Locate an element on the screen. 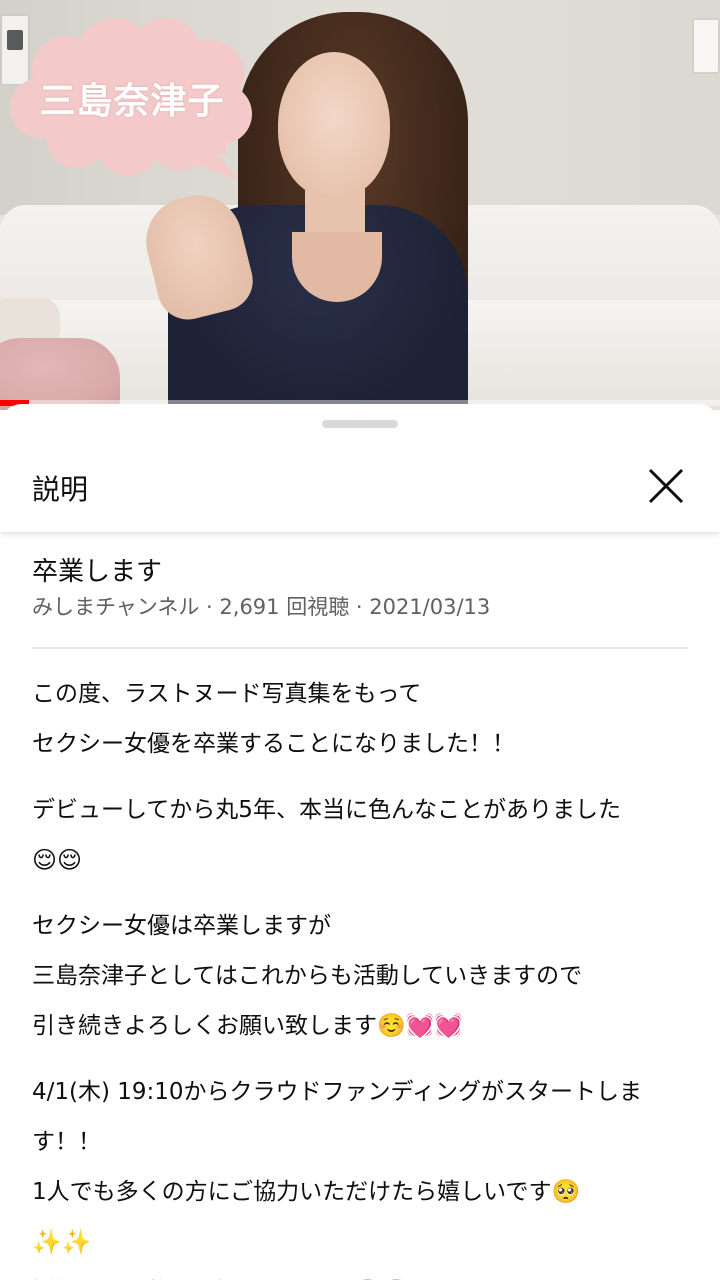  description-line: セクシー女優は卒業しますが is located at coordinates (181, 926).